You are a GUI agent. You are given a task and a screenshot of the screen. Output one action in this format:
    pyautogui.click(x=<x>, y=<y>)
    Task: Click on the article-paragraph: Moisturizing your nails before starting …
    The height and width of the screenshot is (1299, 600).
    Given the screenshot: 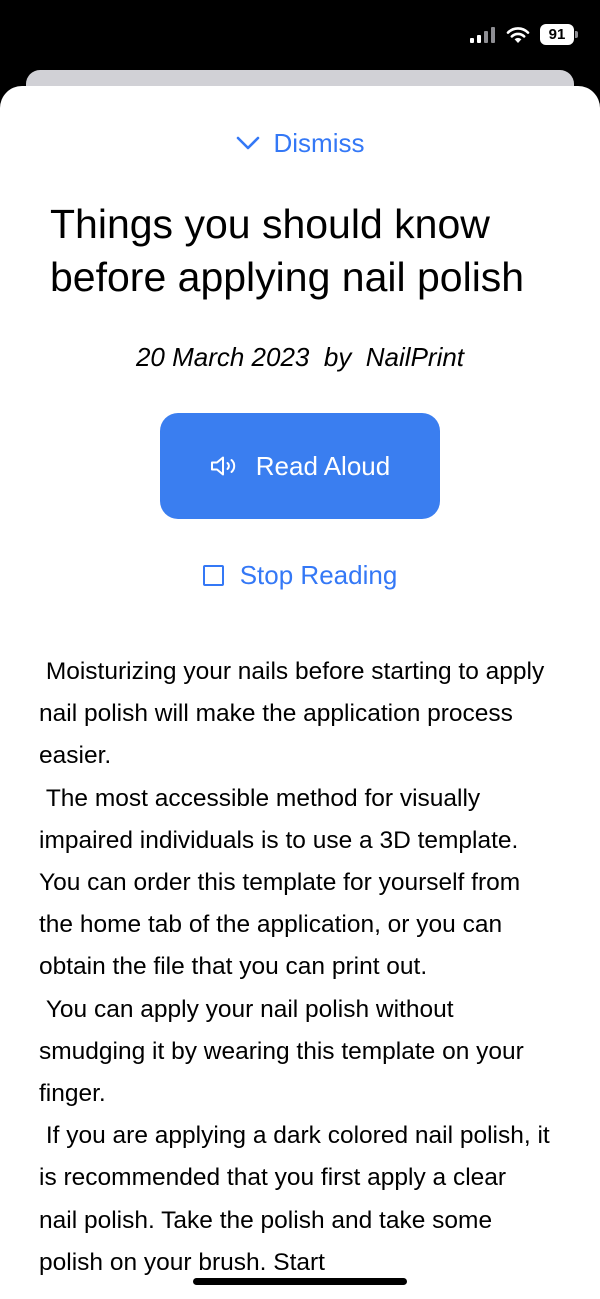 What is the action you would take?
    pyautogui.click(x=295, y=714)
    